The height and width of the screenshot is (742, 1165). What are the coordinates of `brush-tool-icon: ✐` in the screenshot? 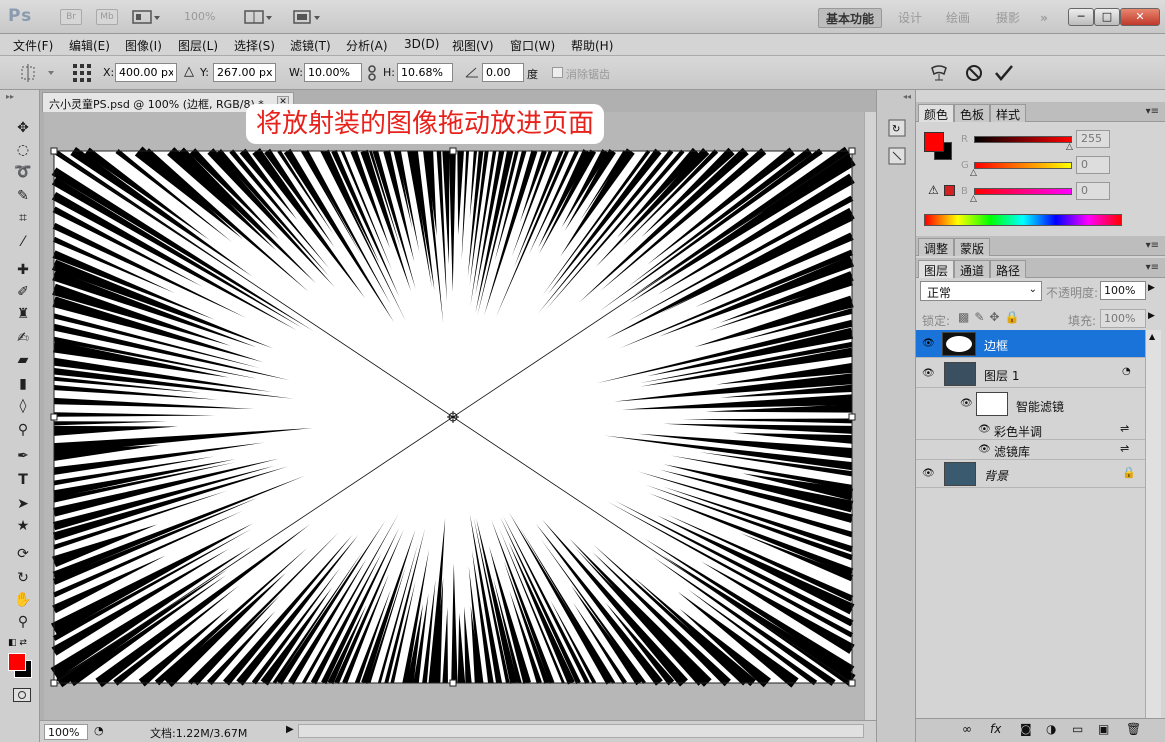 It's located at (23, 292).